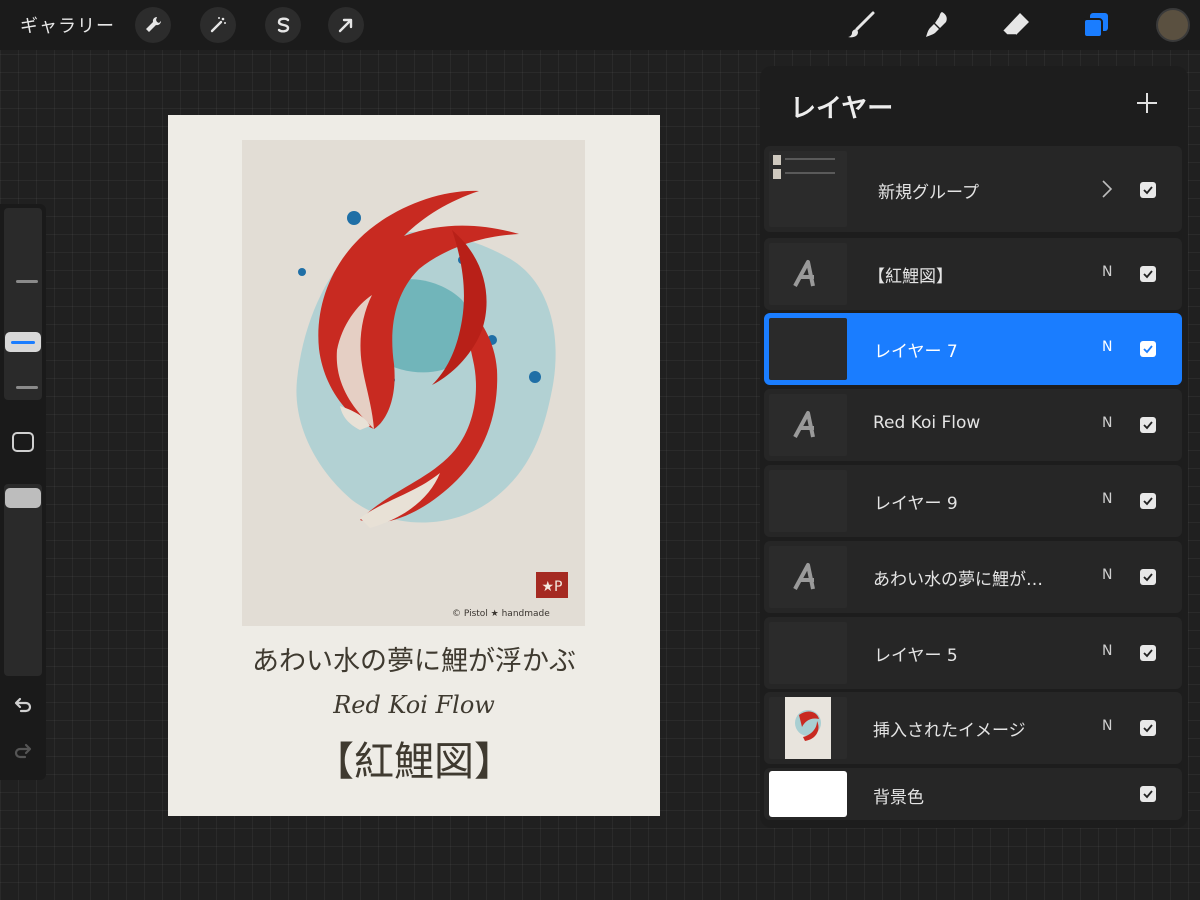  I want to click on brush-icon, so click(861, 25).